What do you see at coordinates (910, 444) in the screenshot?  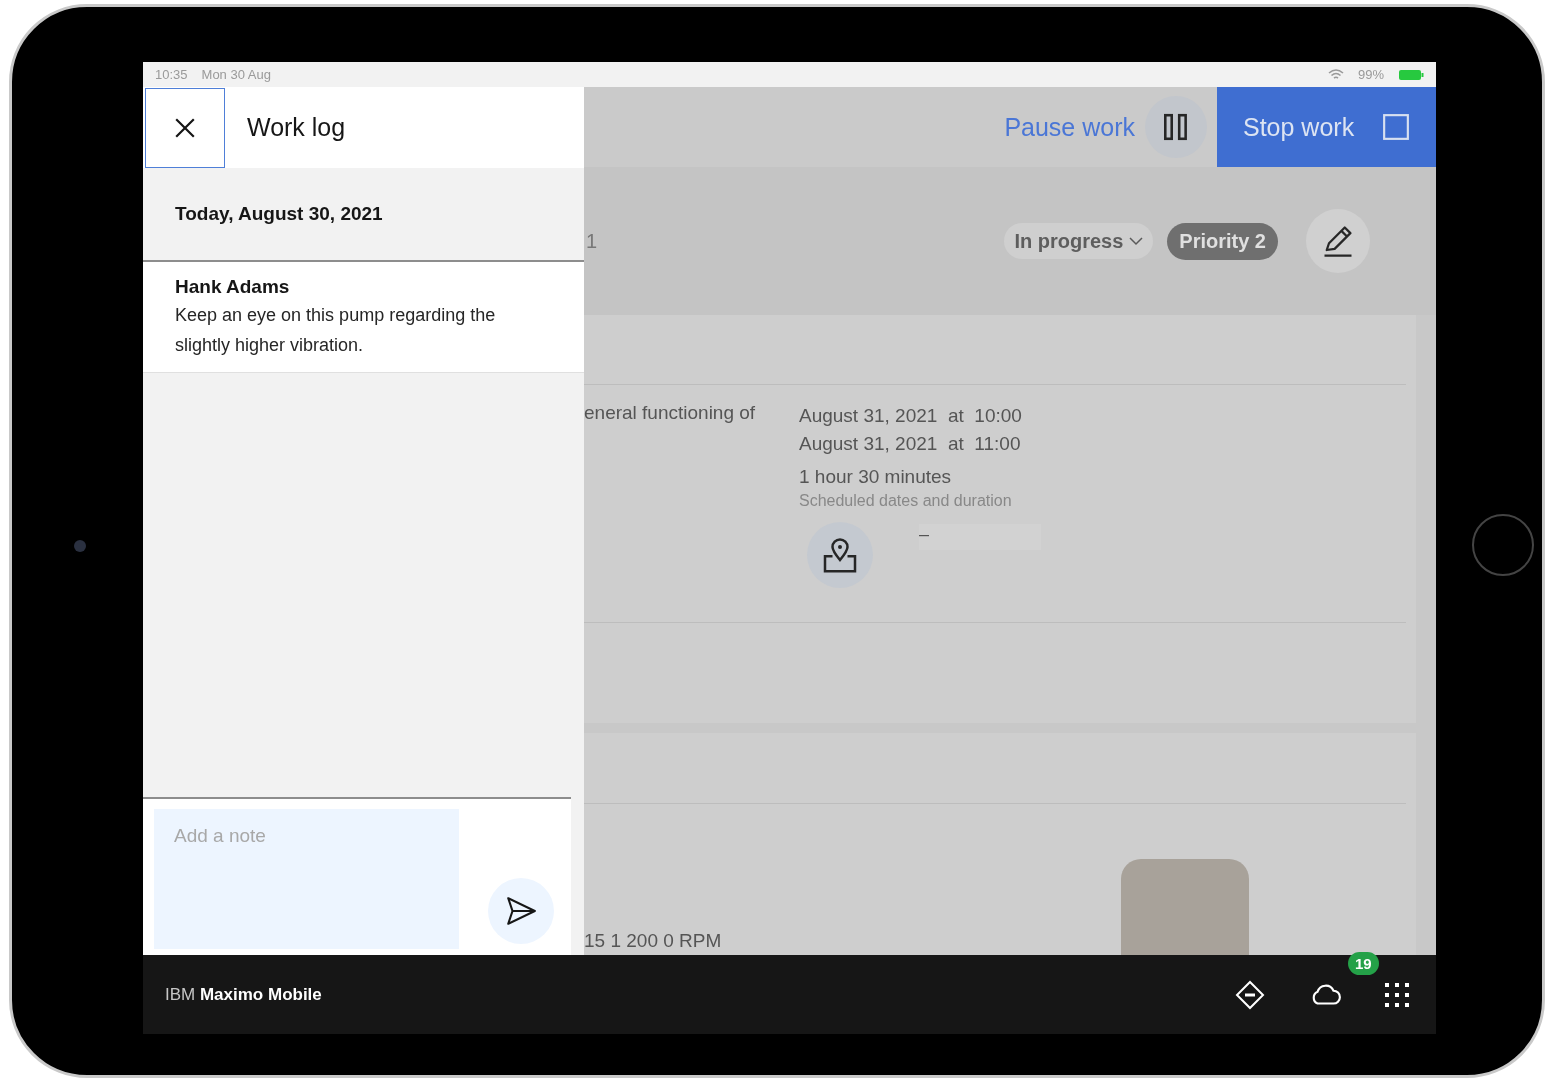 I see `scheduled-finish: August 31, 2021 at 11:00` at bounding box center [910, 444].